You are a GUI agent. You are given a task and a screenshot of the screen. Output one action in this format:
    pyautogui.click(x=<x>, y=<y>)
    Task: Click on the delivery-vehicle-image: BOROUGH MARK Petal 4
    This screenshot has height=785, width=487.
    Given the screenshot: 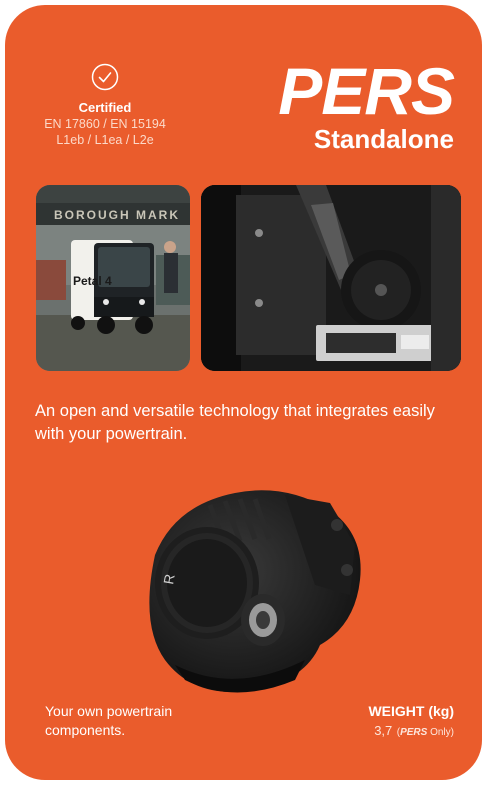 What is the action you would take?
    pyautogui.click(x=113, y=278)
    